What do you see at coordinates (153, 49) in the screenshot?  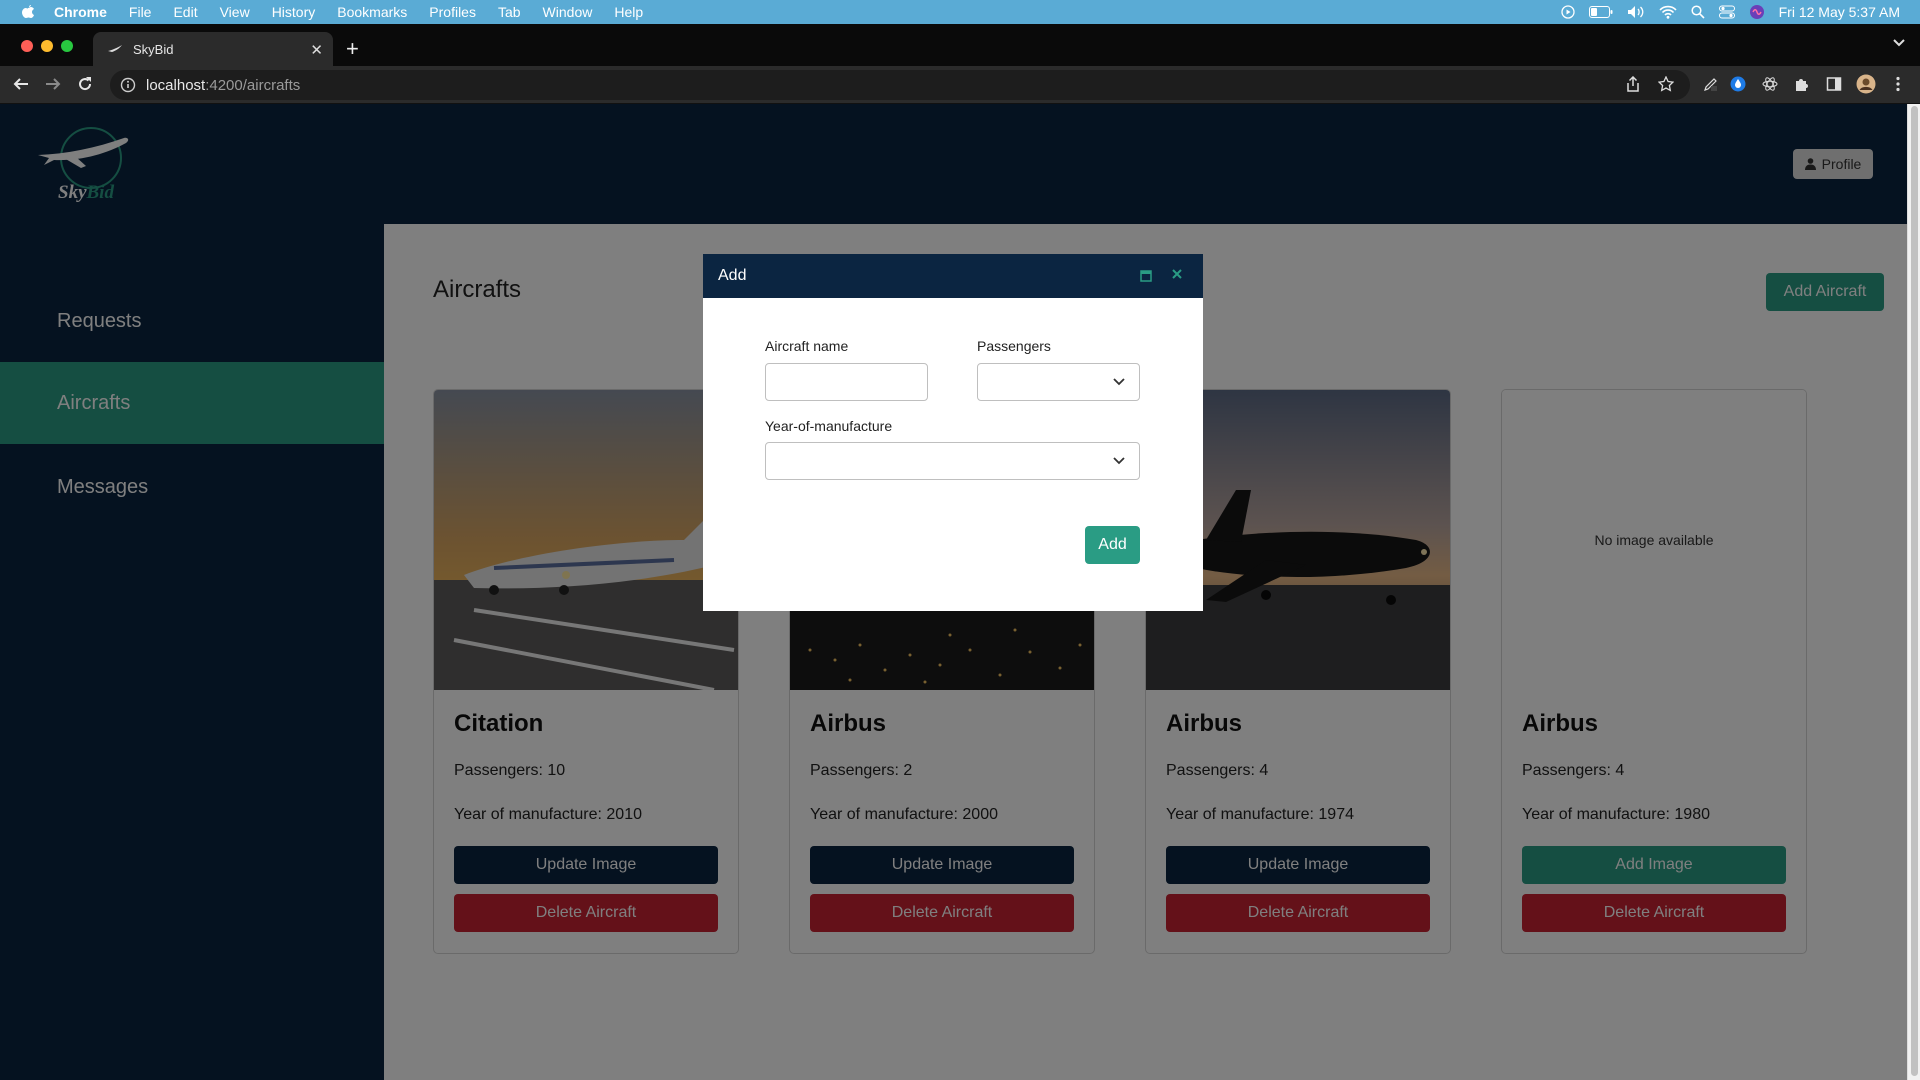 I see `tab-title: SkyBid` at bounding box center [153, 49].